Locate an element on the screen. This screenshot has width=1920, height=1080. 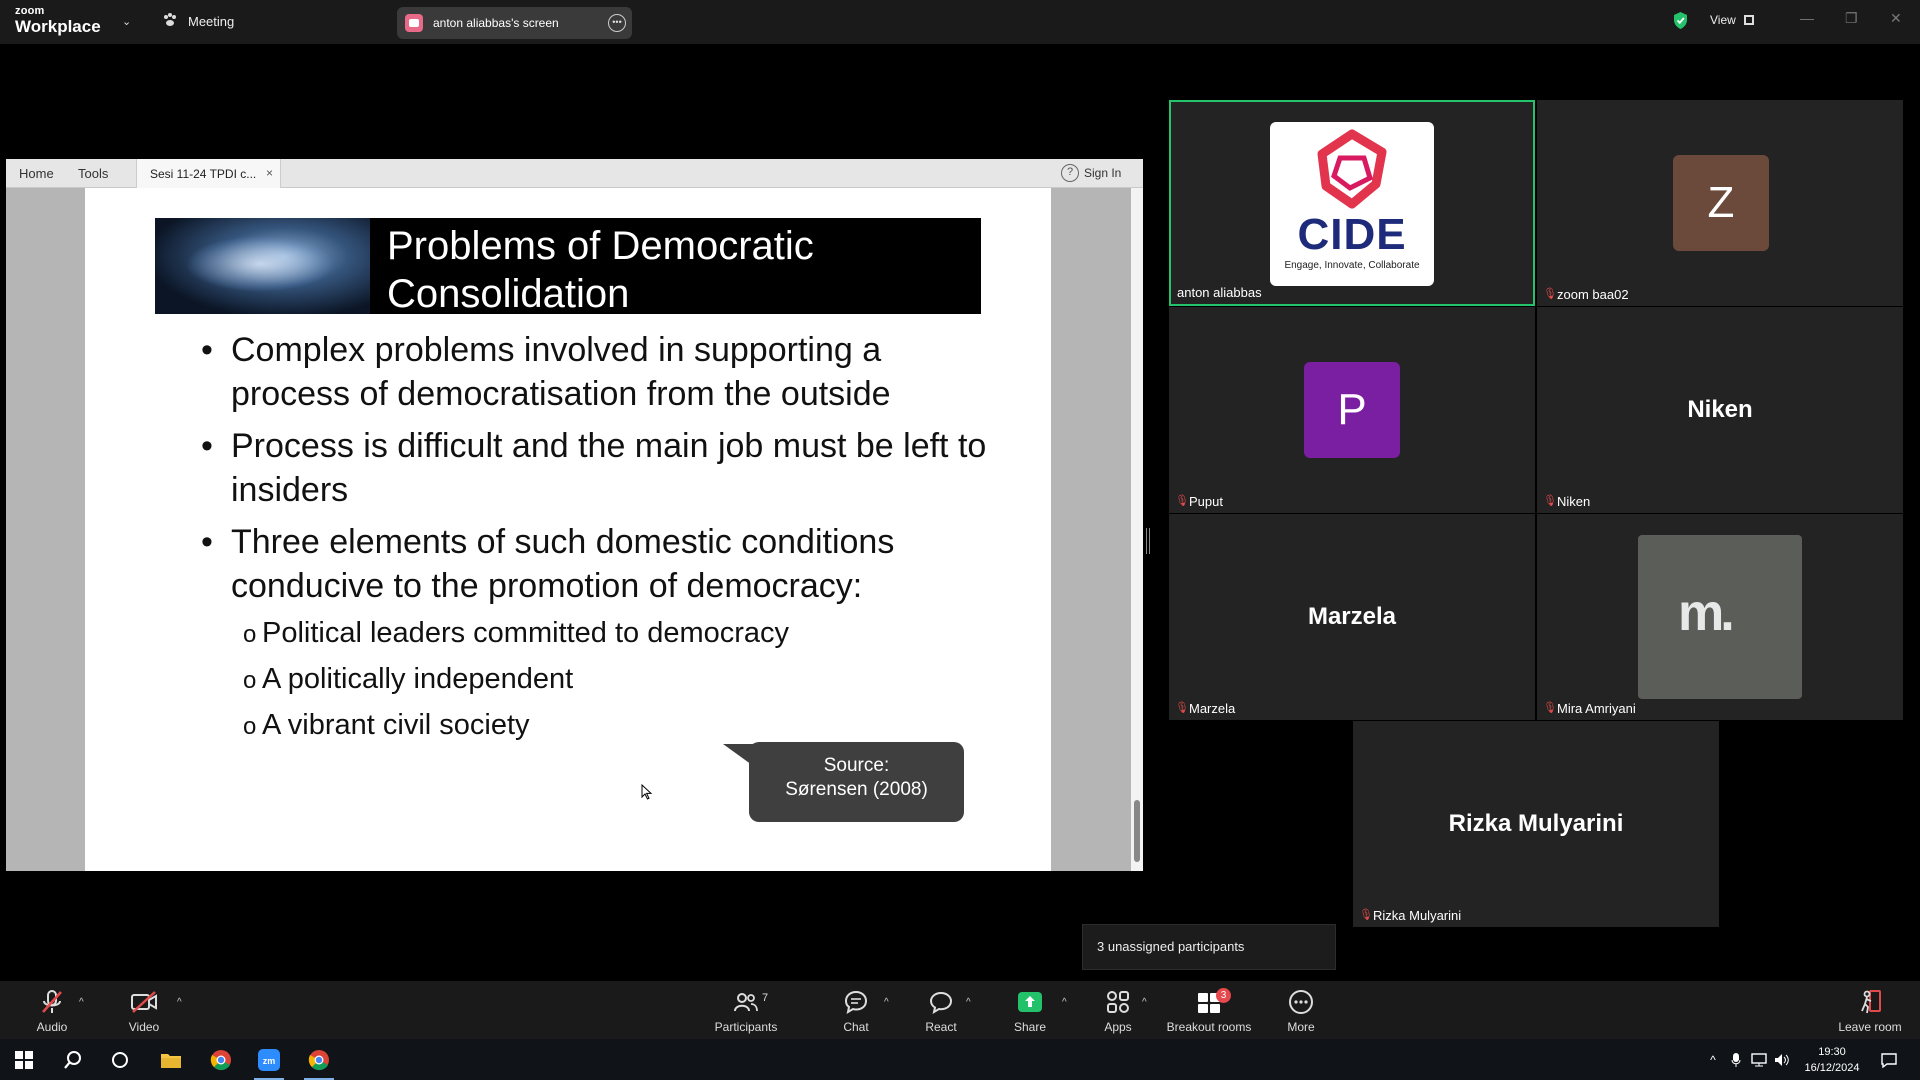
zoom-app-icon: zm is located at coordinates (269, 1059).